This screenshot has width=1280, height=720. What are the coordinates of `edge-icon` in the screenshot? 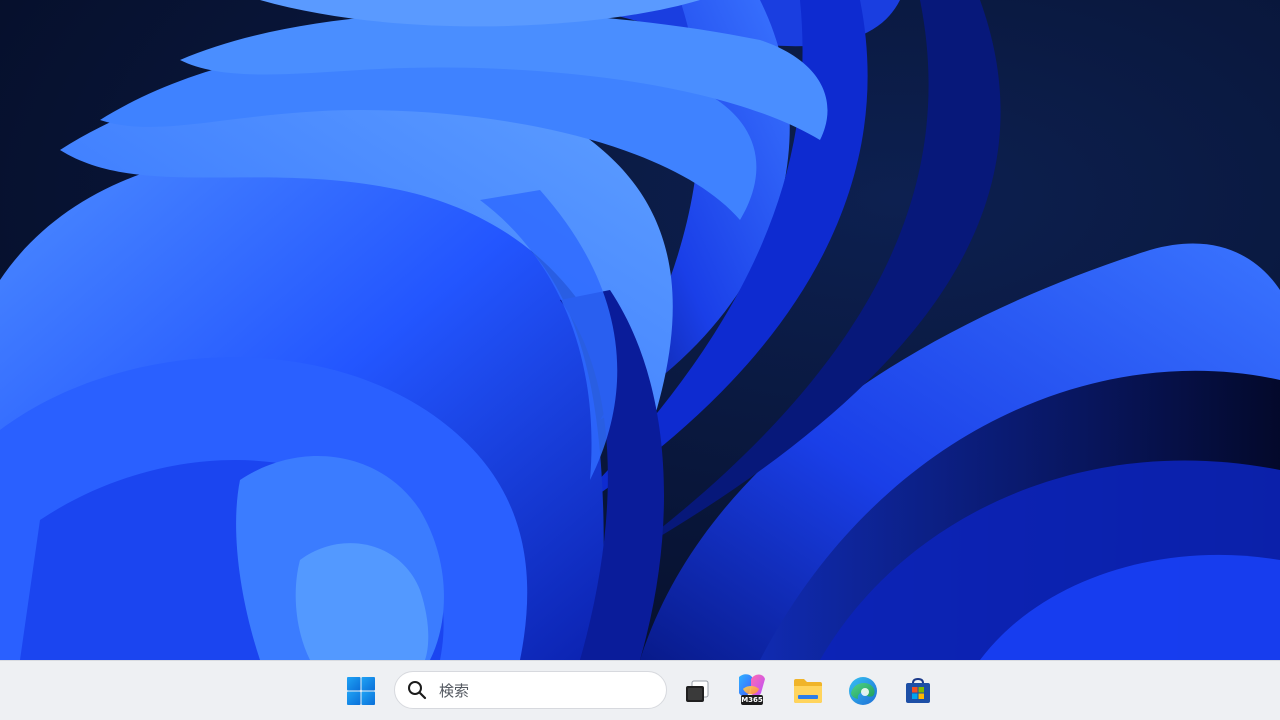 It's located at (863, 691).